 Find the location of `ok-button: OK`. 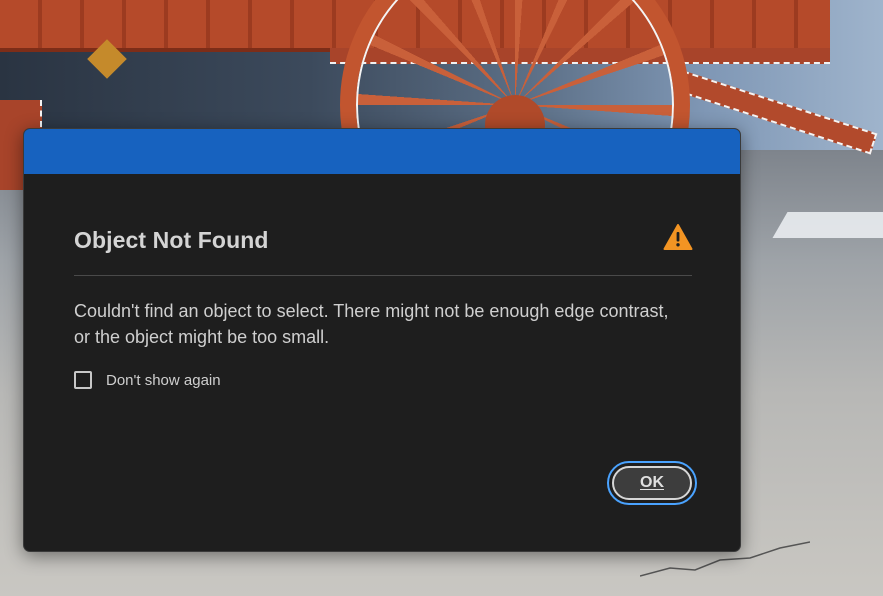

ok-button: OK is located at coordinates (652, 483).